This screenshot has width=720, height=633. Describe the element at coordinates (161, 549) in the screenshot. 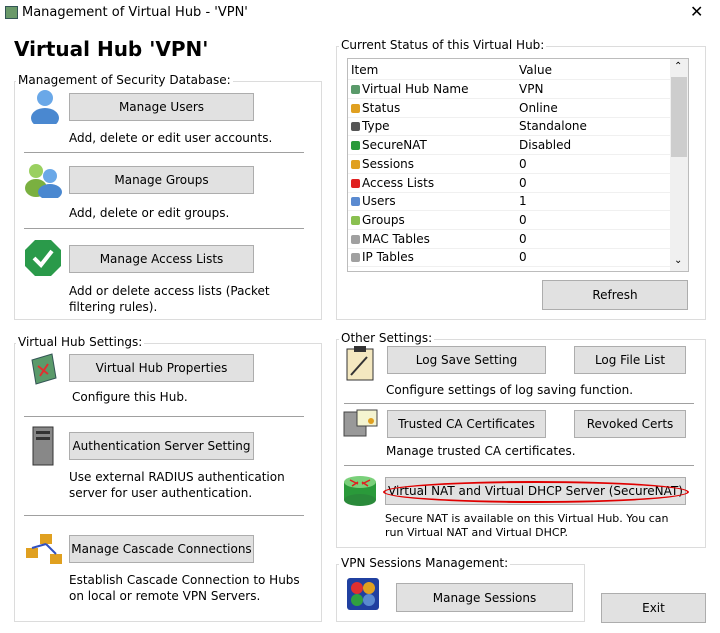

I see `manage-cascade-connections-button: Manage Cascade Connections` at that location.